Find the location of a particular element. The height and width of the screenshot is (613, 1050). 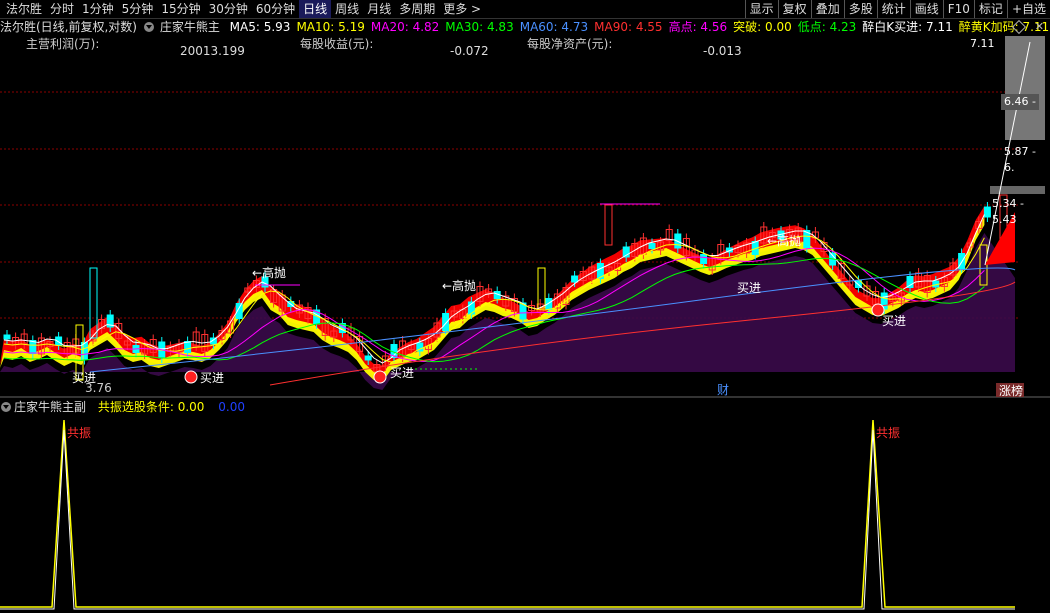

sub-indicator-name: 庄家牛熊主副 is located at coordinates (50, 407).